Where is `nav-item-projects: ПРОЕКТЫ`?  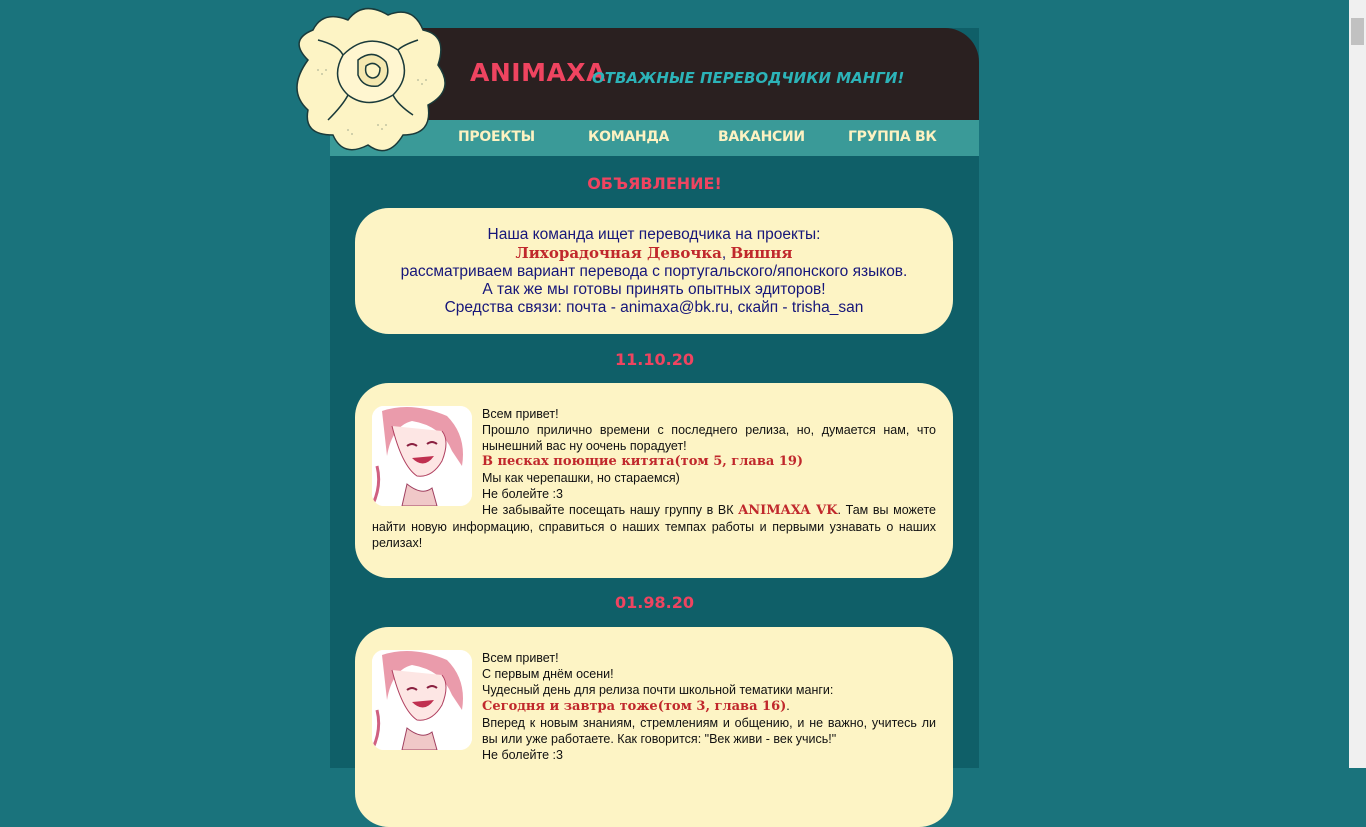
nav-item-projects: ПРОЕКТЫ is located at coordinates (496, 137).